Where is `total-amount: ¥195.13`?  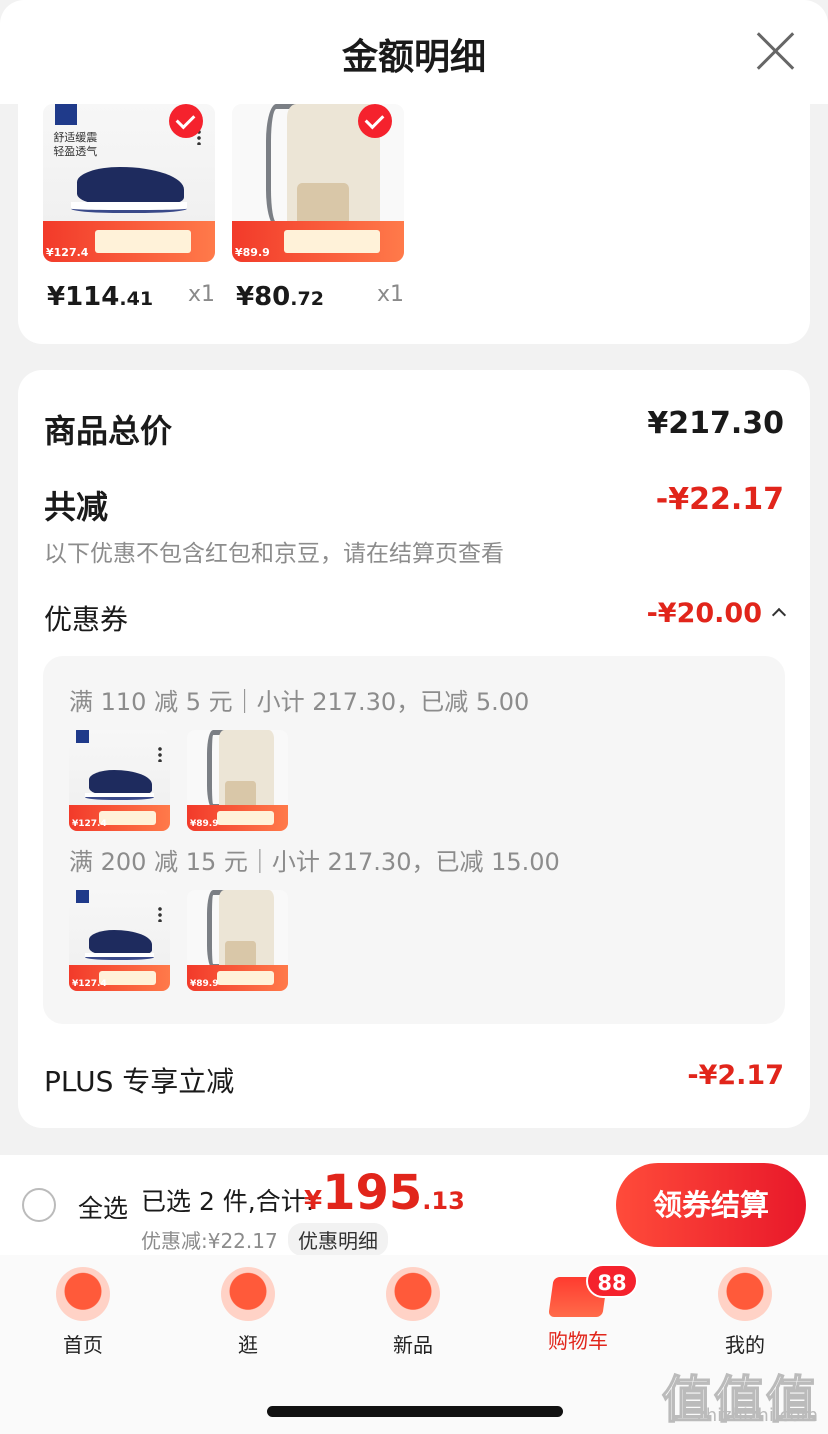 total-amount: ¥195.13 is located at coordinates (384, 1193).